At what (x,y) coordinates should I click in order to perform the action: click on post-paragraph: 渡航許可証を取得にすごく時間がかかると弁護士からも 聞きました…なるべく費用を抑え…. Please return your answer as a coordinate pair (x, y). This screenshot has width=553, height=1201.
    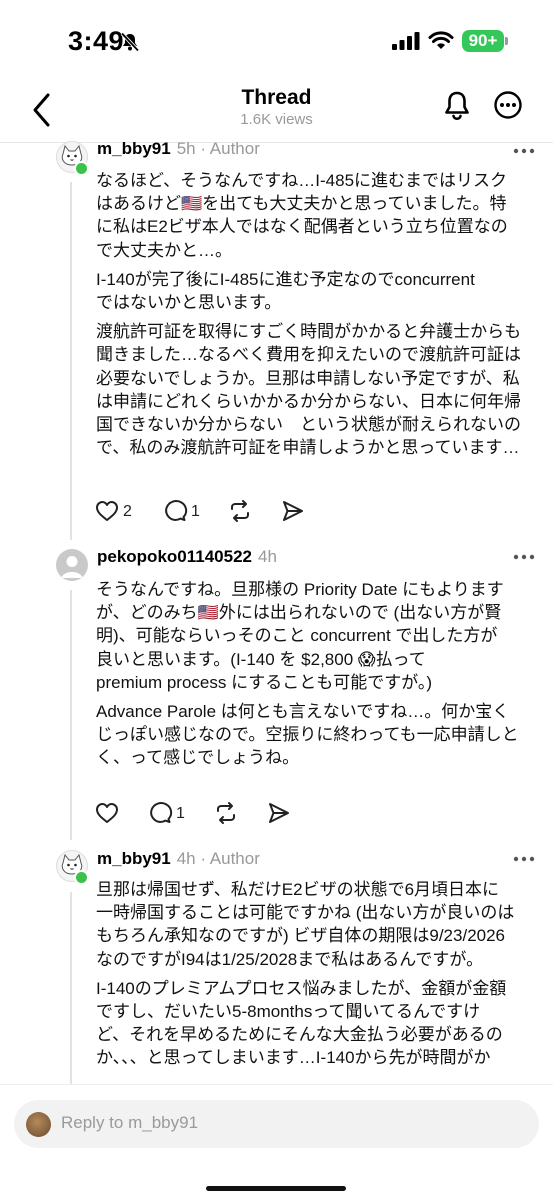
    Looking at the image, I should click on (309, 390).